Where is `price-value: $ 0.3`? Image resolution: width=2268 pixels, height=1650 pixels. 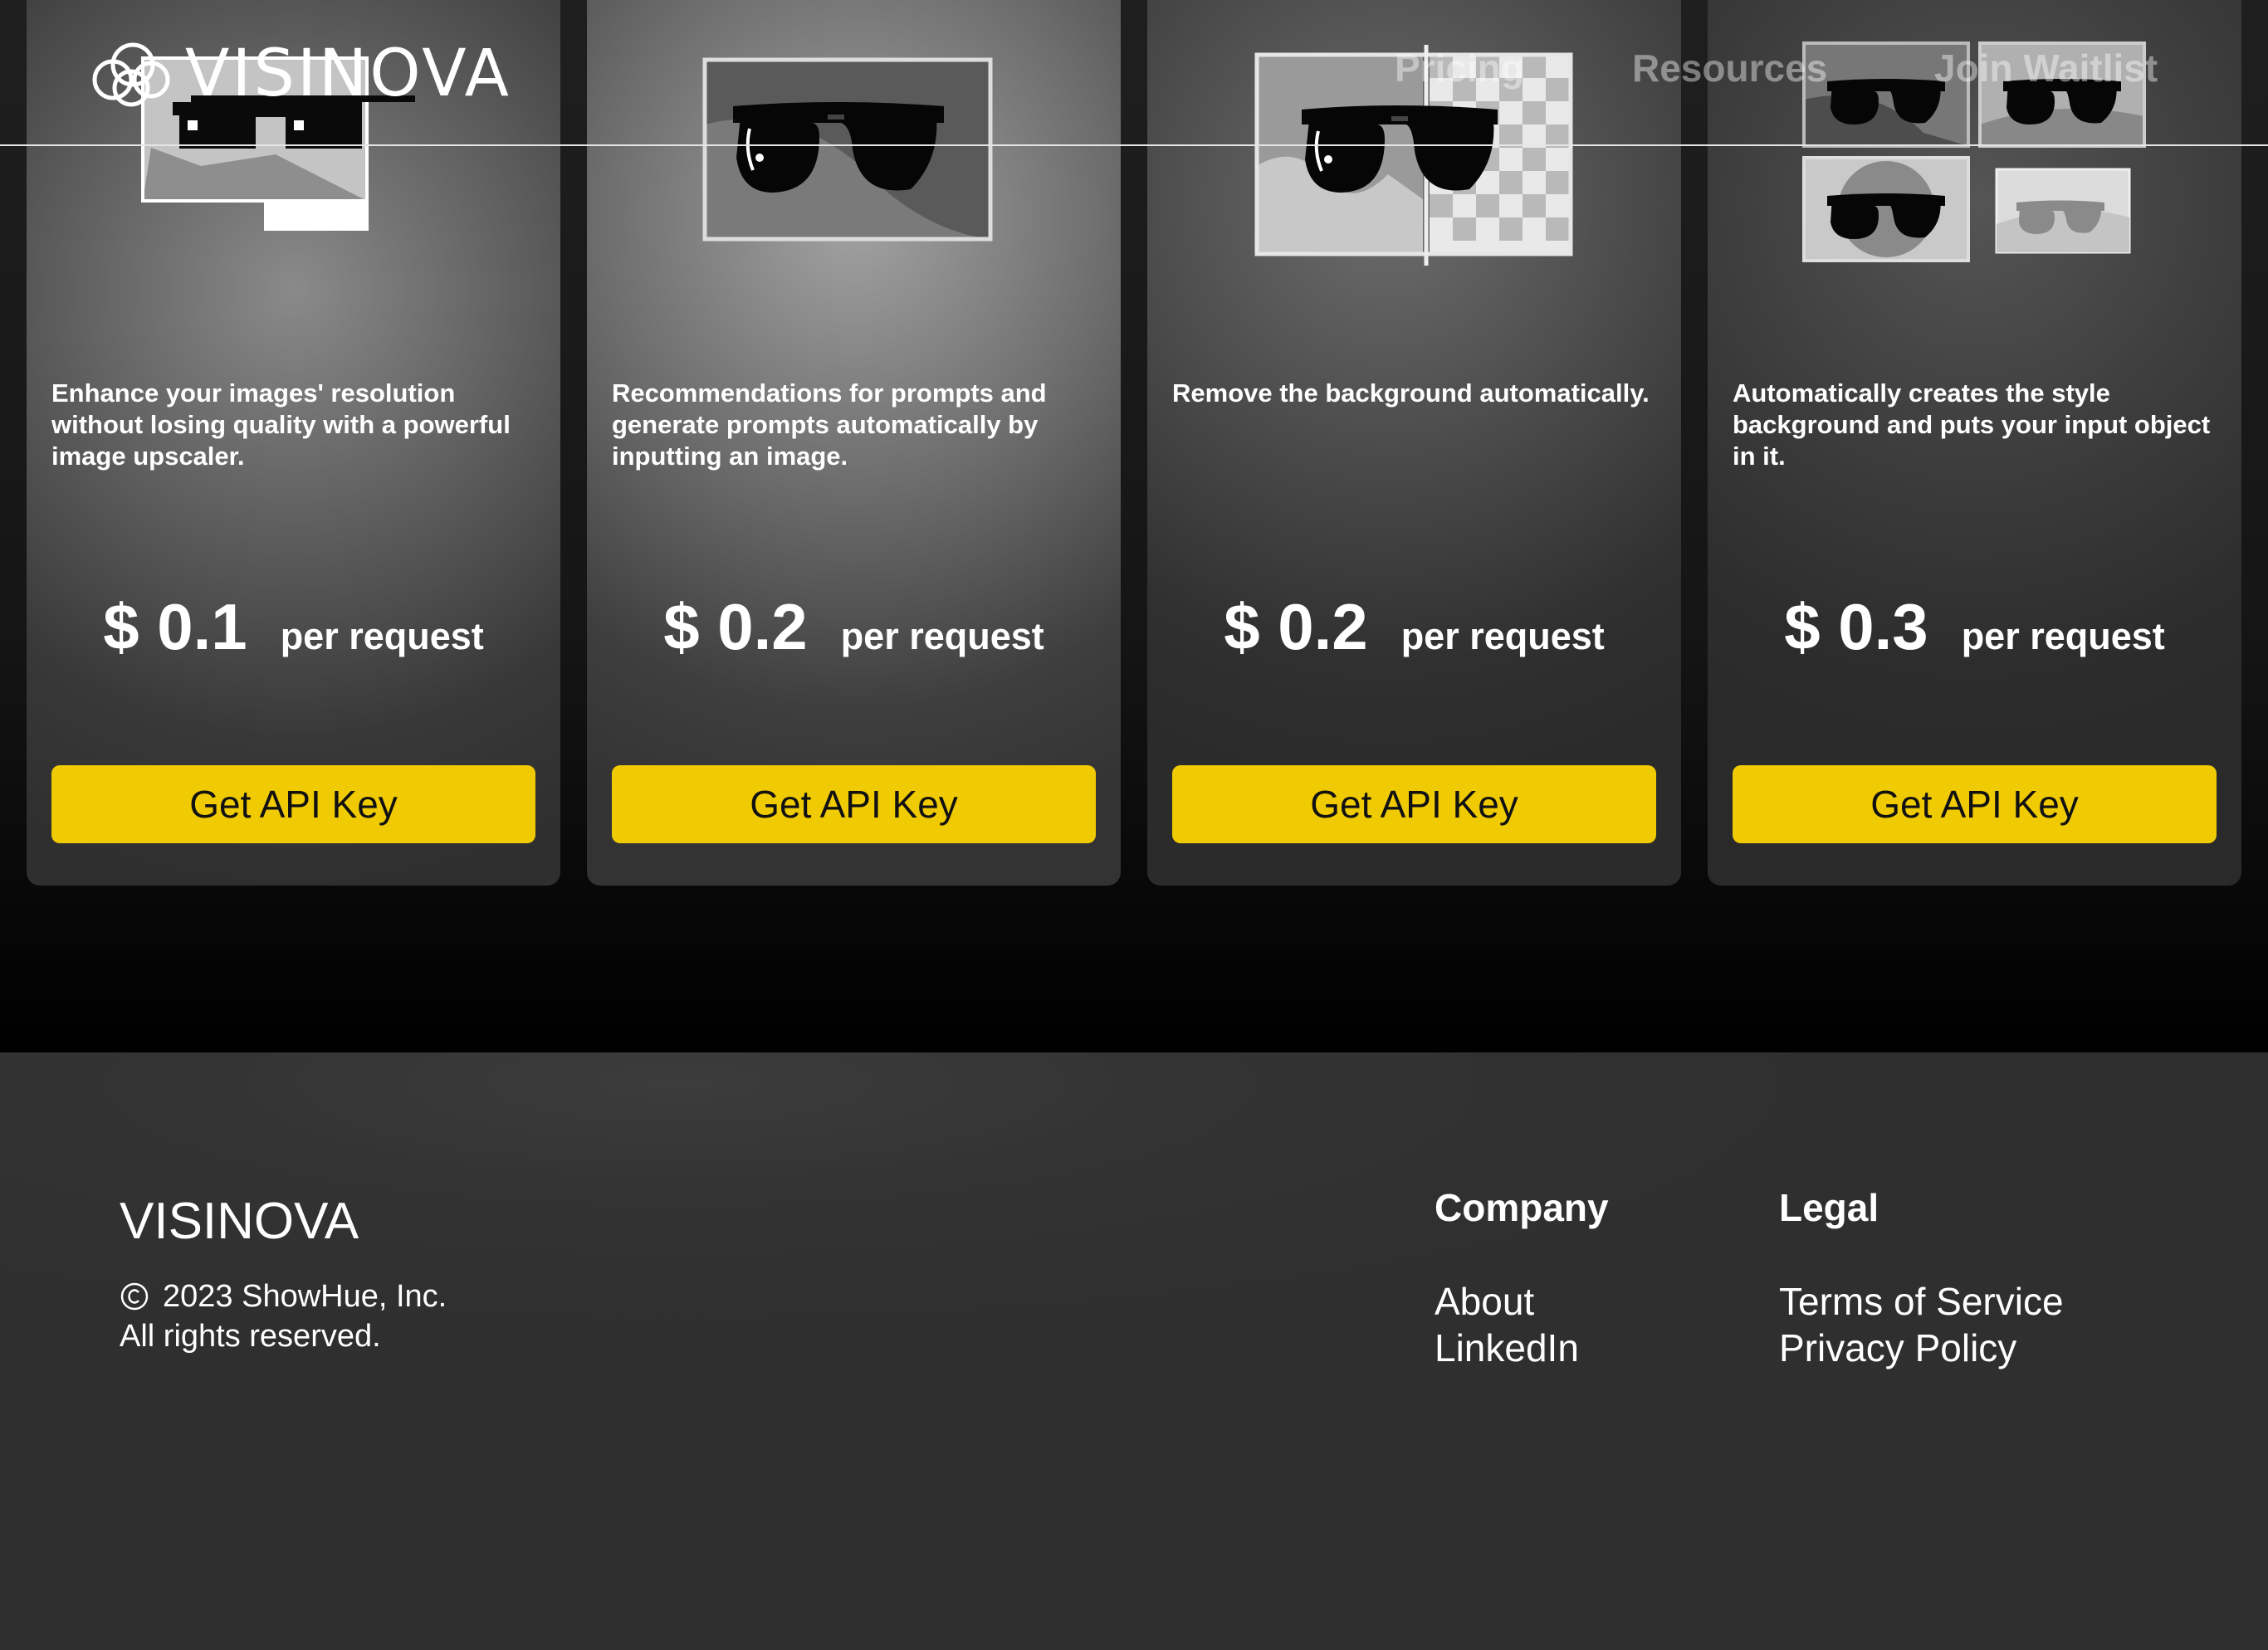 price-value: $ 0.3 is located at coordinates (1856, 627).